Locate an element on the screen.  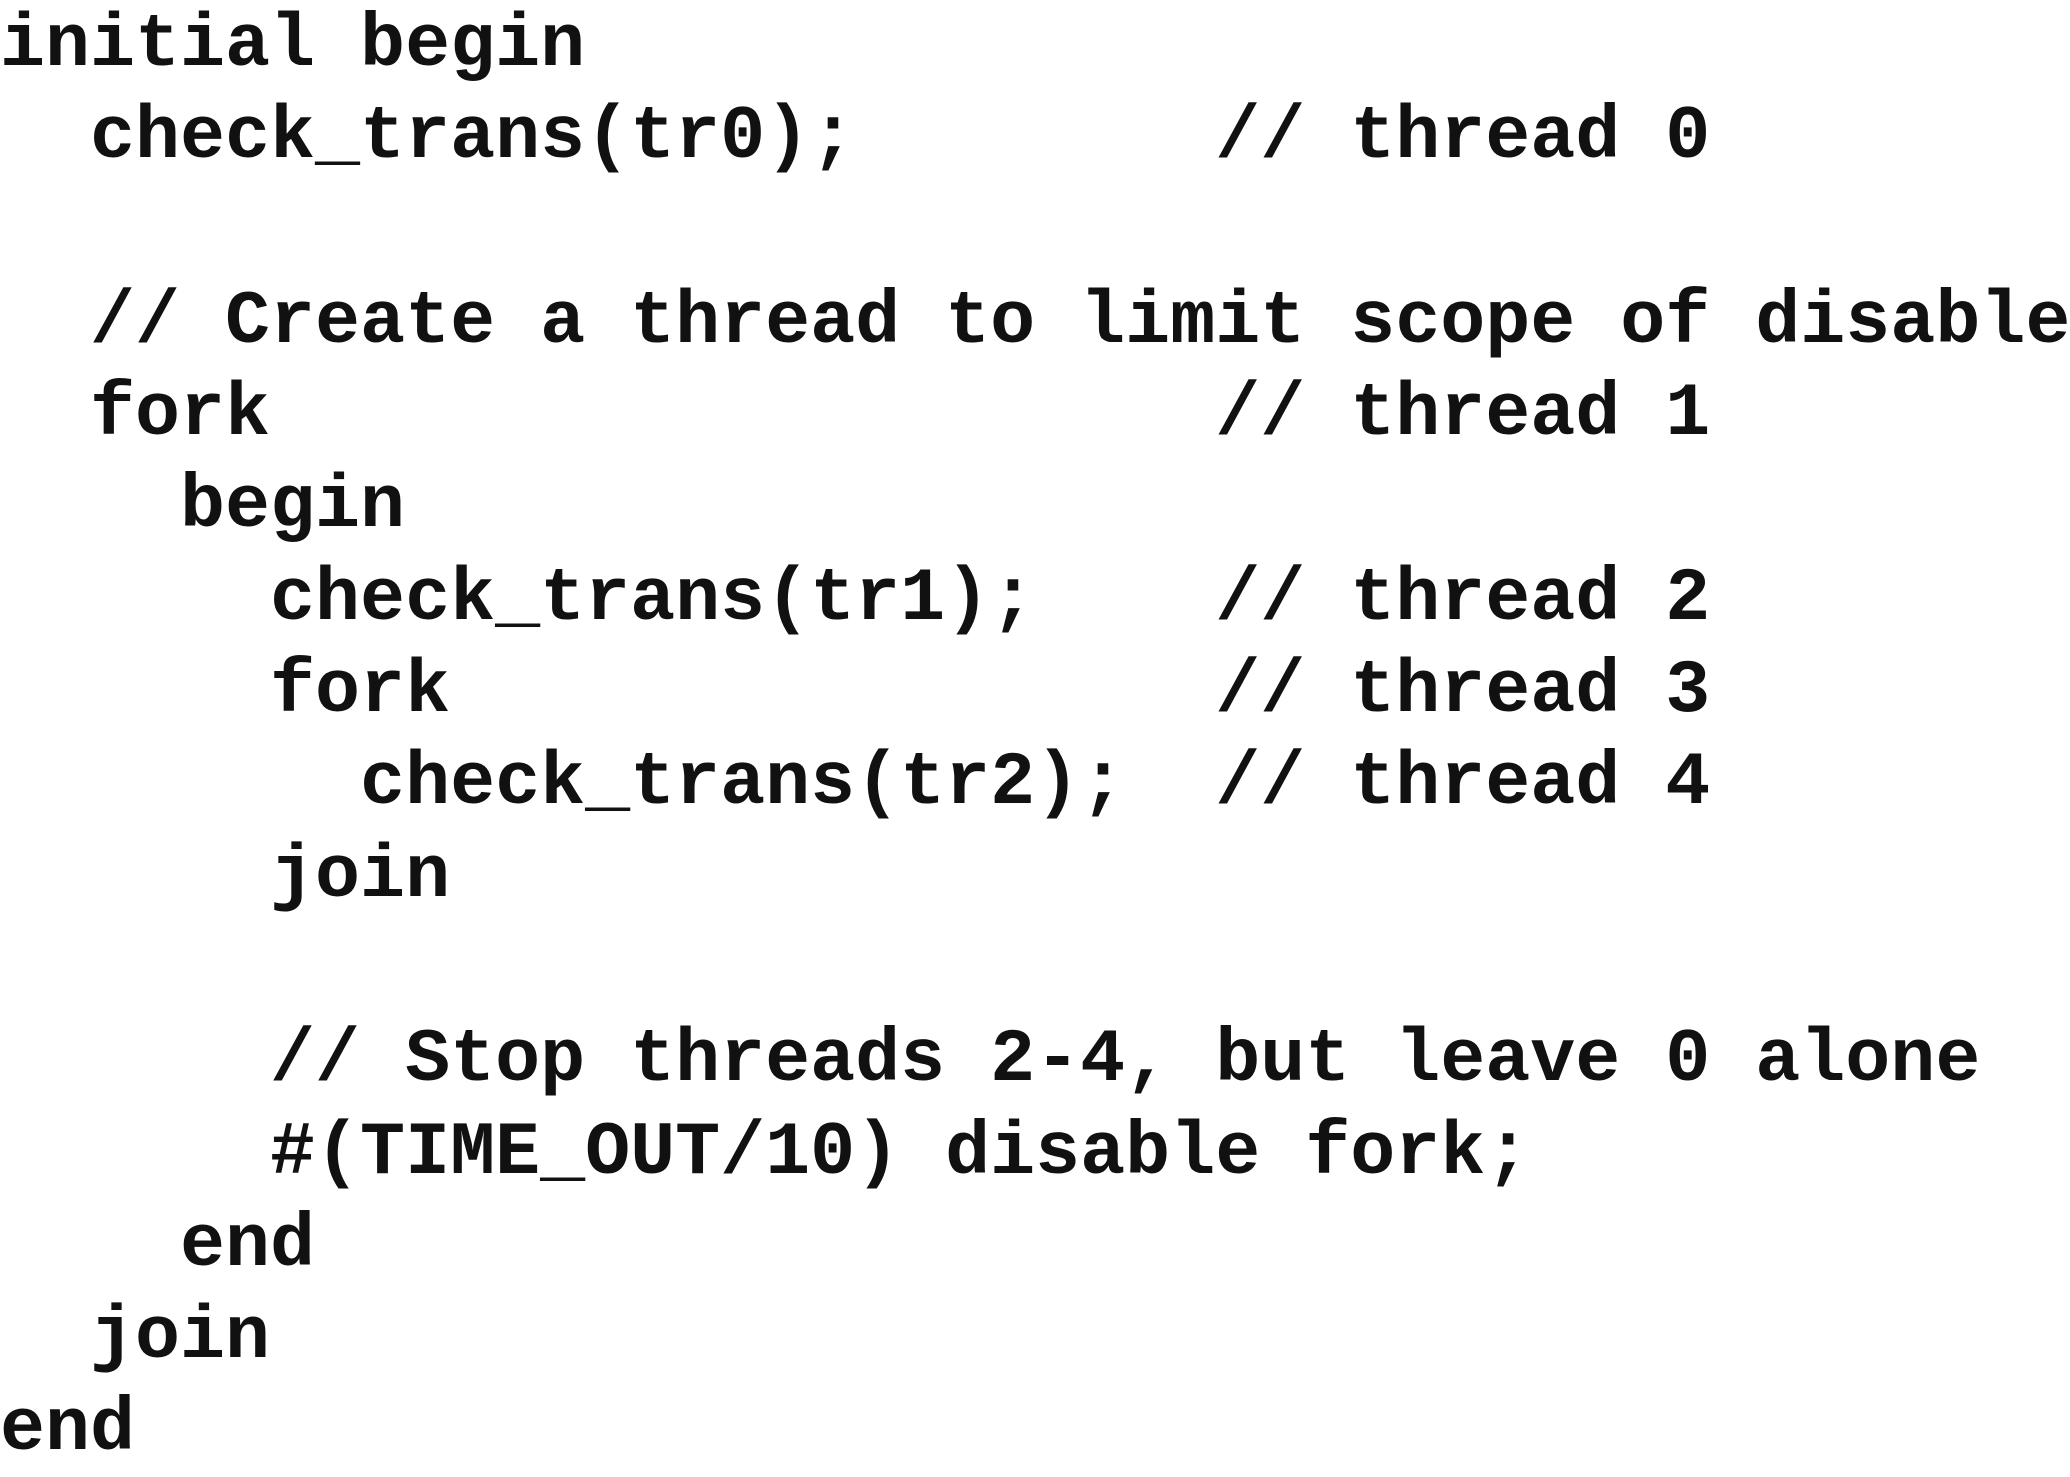
code-line: #(TIME_OUT/10) disable fork; is located at coordinates (765, 1153).